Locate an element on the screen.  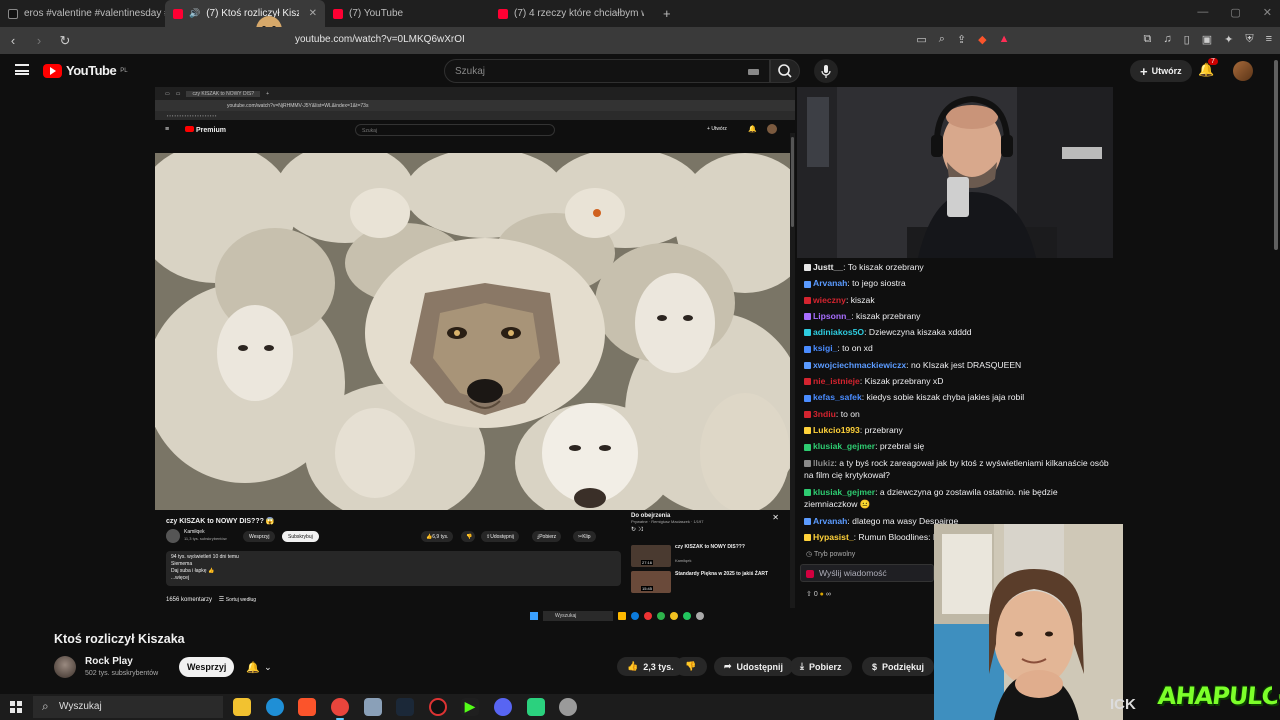
chat-username: 3ndiu is located at coordinates (824, 414).